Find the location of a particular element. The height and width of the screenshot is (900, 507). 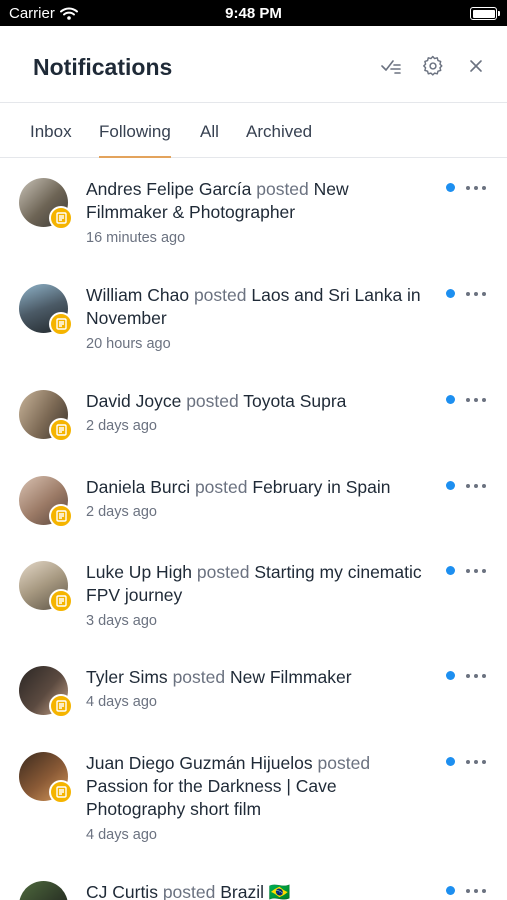

status-bar: Carrier 9:48 PM is located at coordinates (253, 13).